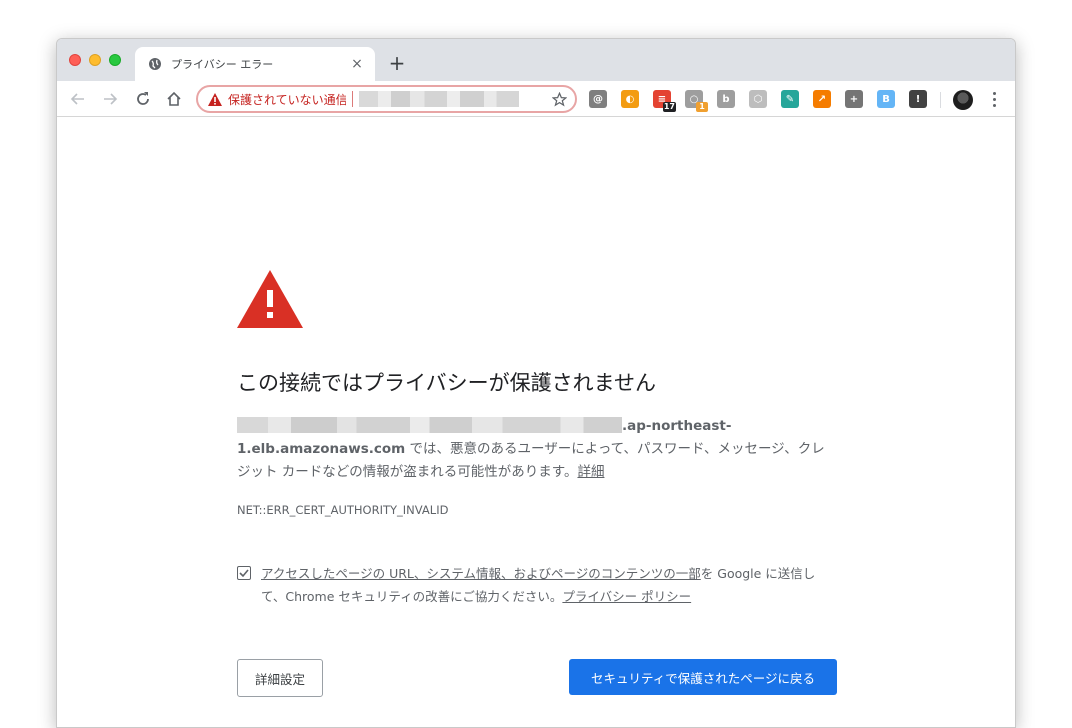 Image resolution: width=1072 pixels, height=728 pixels. Describe the element at coordinates (287, 99) in the screenshot. I see `security-chip-label: 保護されていない通信` at that location.